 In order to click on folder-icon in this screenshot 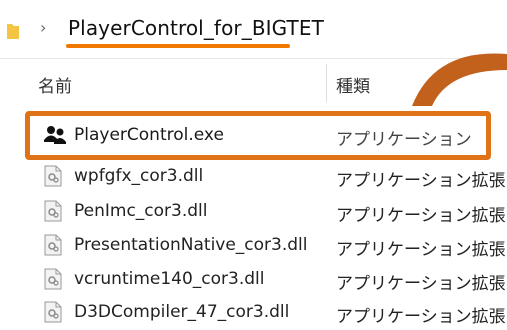, I will do `click(13, 33)`.